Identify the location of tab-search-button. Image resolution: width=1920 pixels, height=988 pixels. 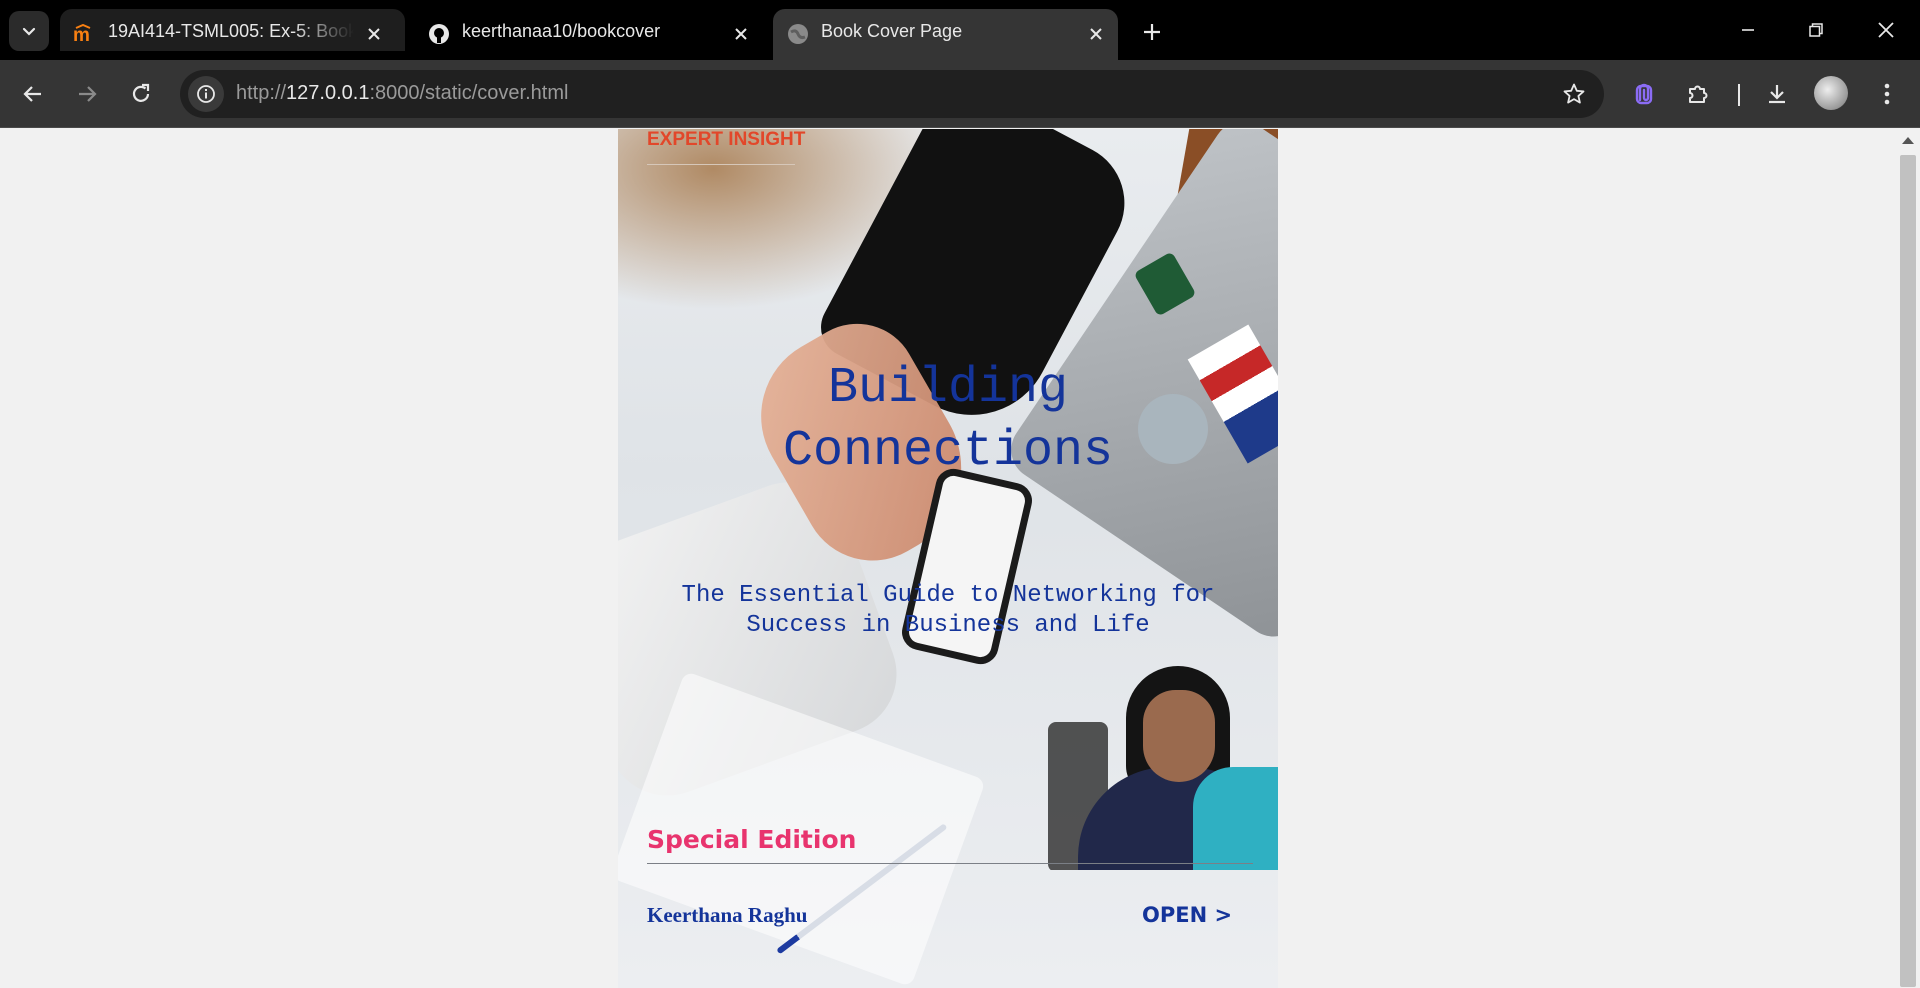
(29, 31).